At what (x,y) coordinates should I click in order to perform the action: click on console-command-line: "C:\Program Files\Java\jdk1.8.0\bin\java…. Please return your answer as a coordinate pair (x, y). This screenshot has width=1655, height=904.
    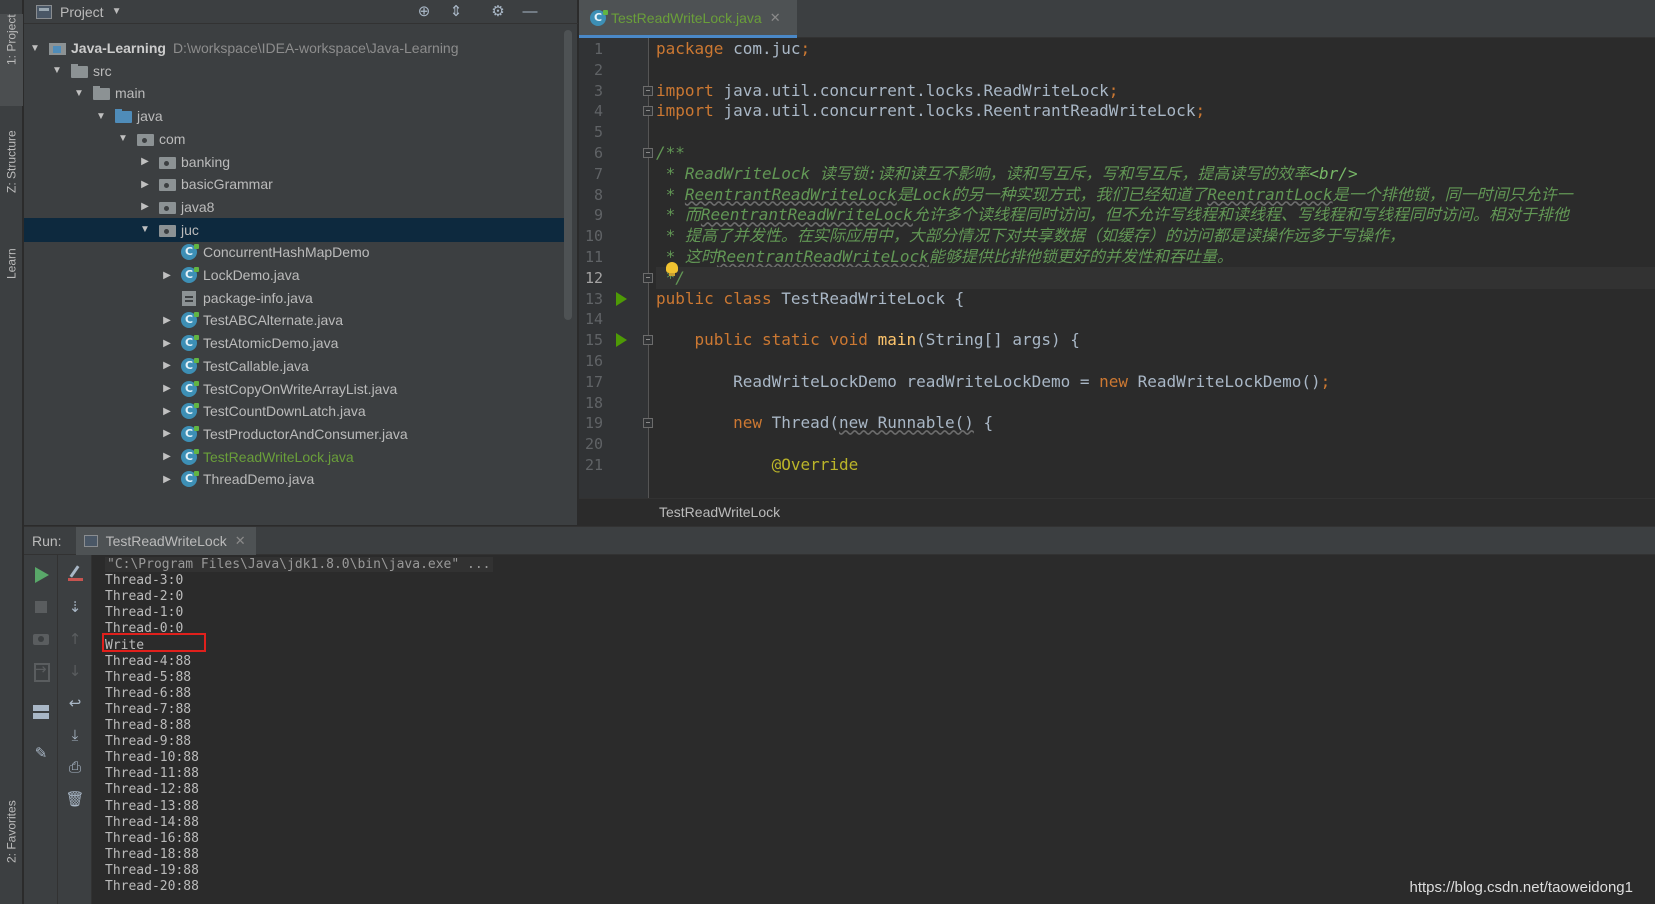
    Looking at the image, I should click on (299, 565).